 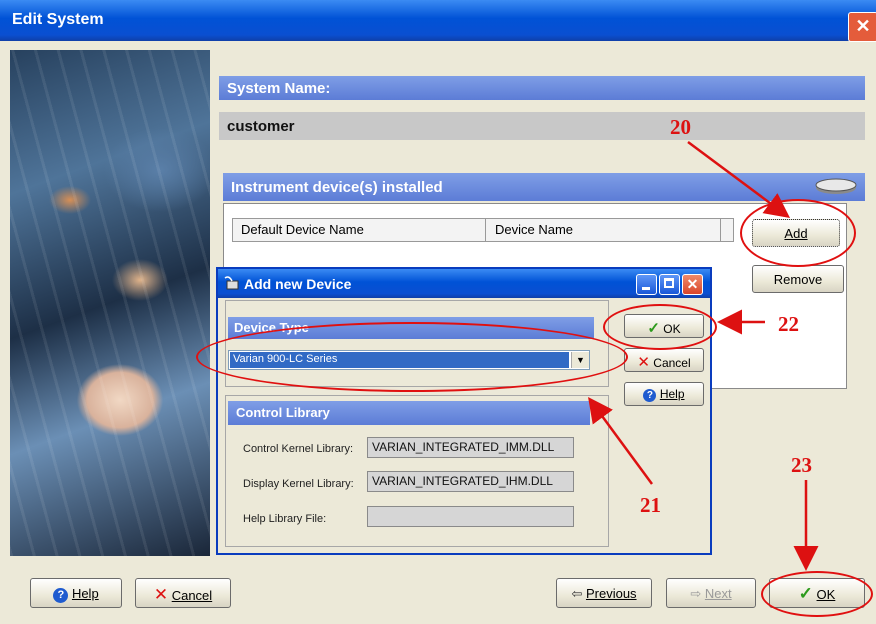 What do you see at coordinates (801, 465) in the screenshot?
I see `annotation-label-23: 23` at bounding box center [801, 465].